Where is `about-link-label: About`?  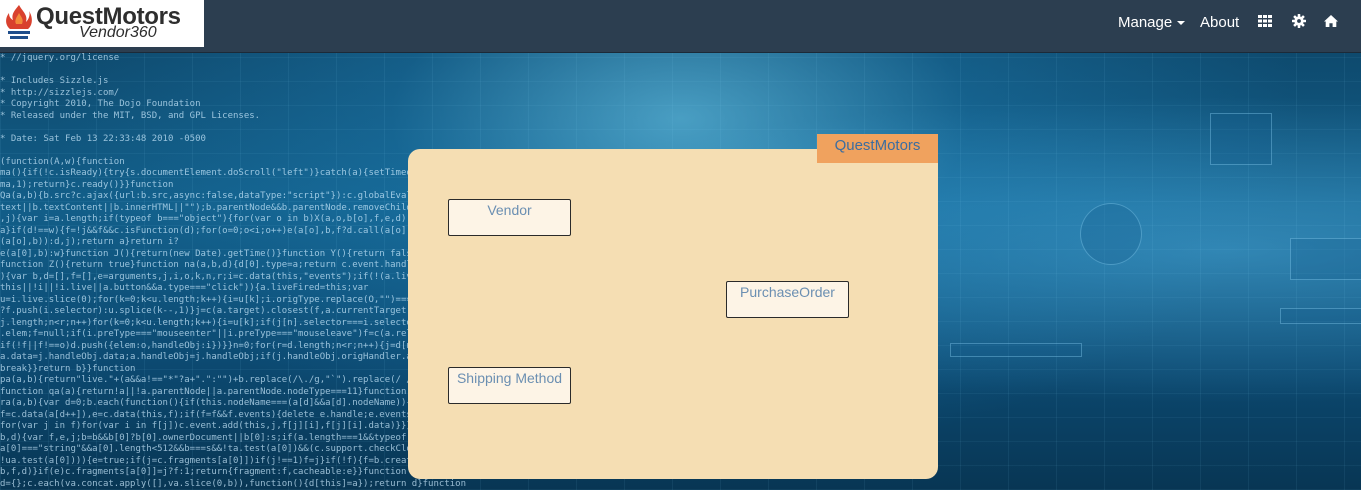
about-link-label: About is located at coordinates (1220, 22).